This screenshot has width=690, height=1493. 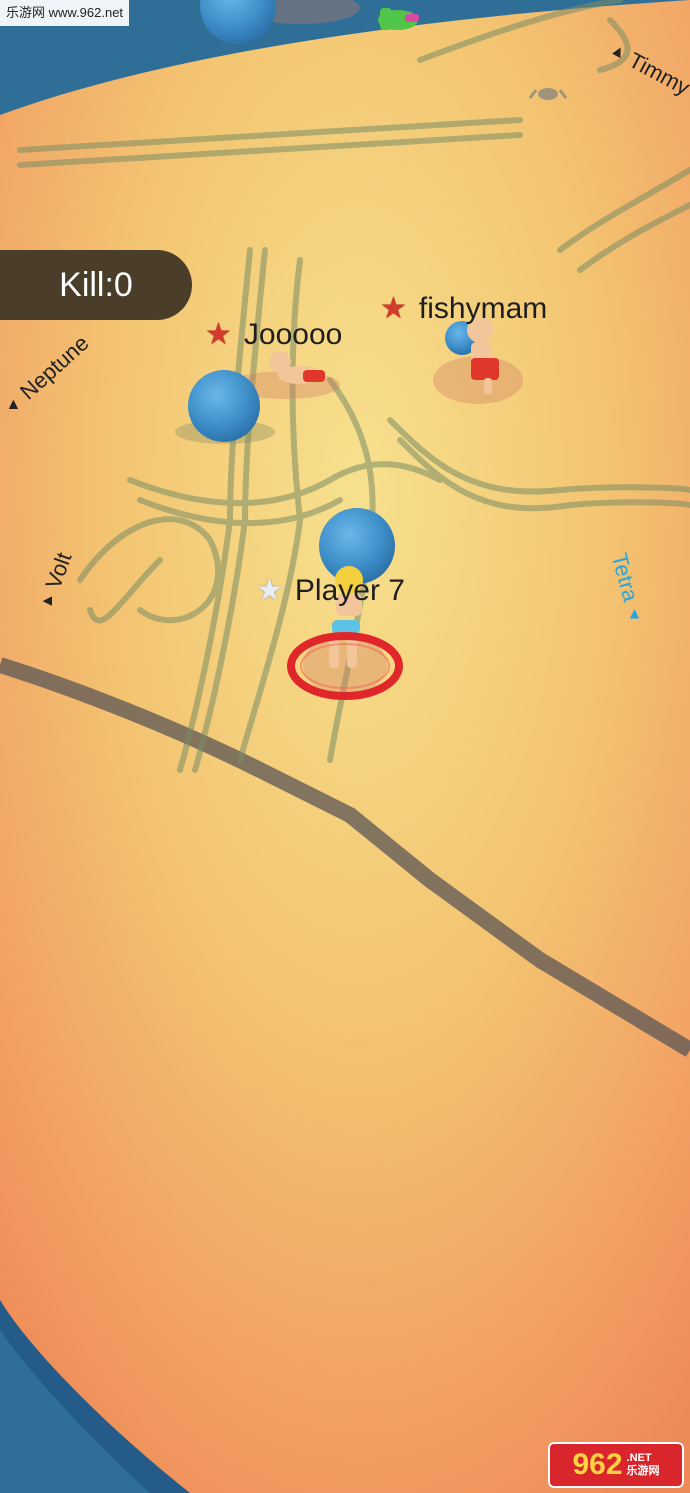 I want to click on ball-jooooo, so click(x=224, y=406).